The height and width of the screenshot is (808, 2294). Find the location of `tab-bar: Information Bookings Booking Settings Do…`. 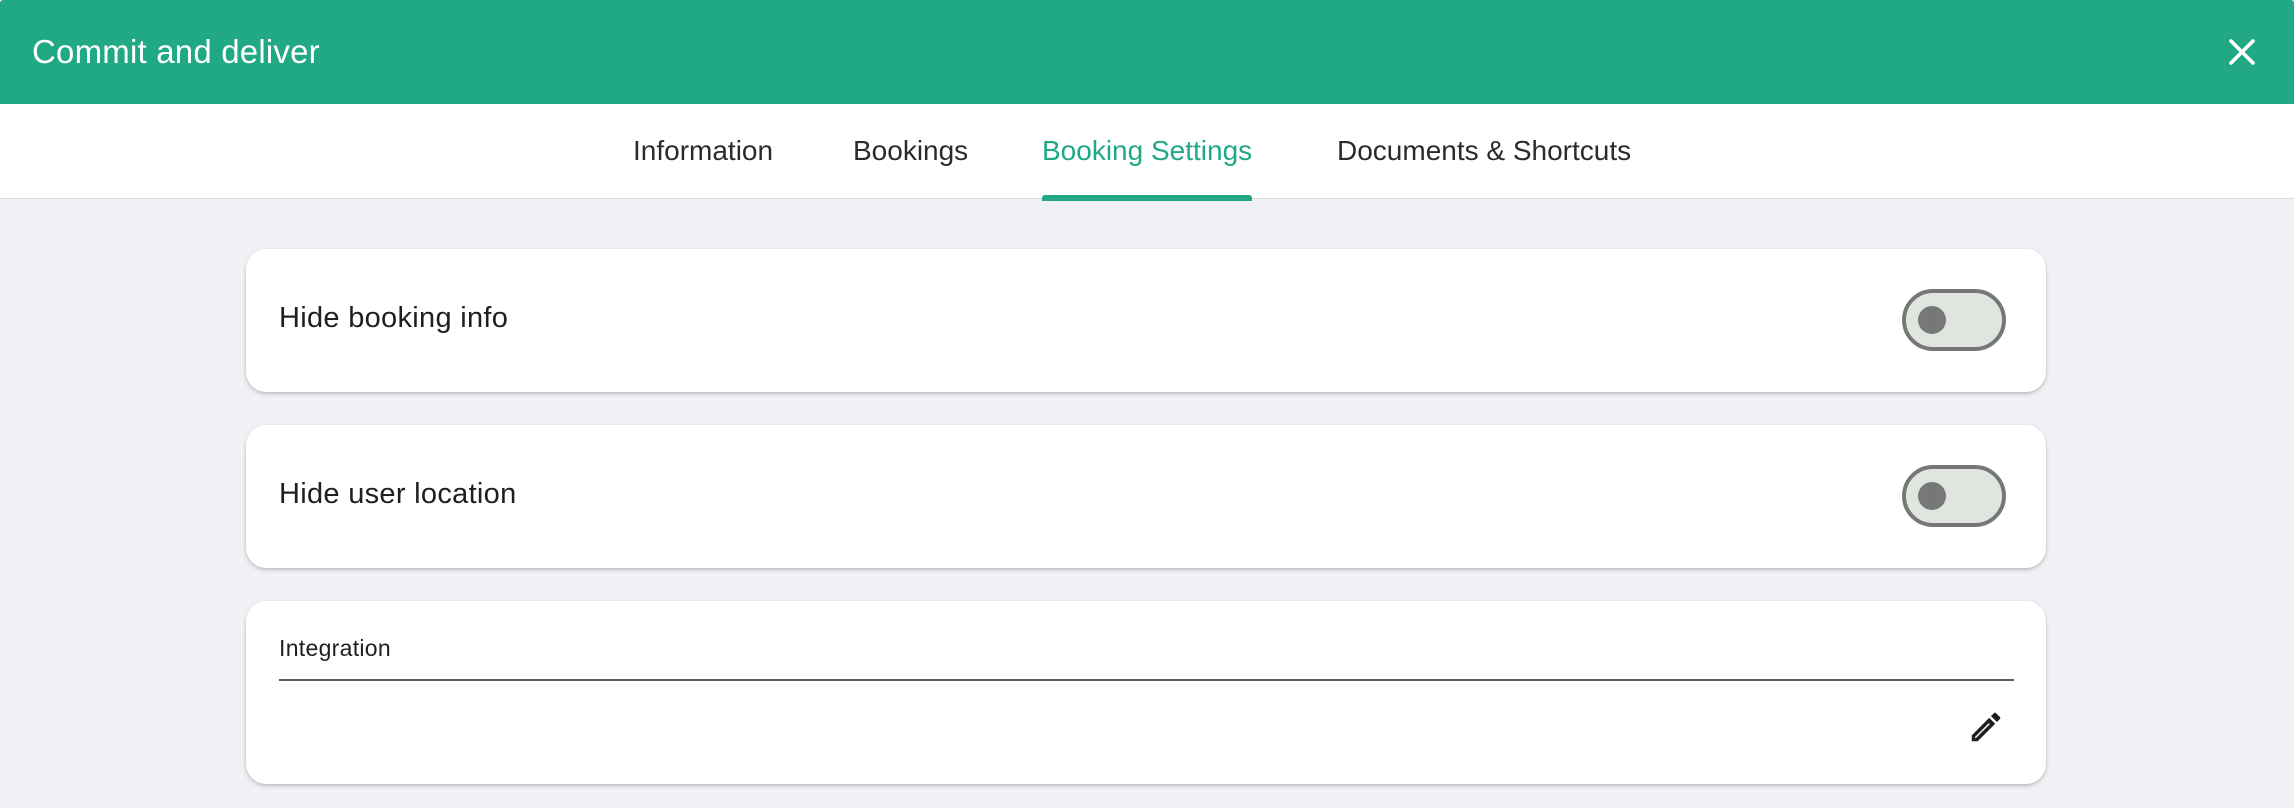

tab-bar: Information Bookings Booking Settings Do… is located at coordinates (1147, 152).